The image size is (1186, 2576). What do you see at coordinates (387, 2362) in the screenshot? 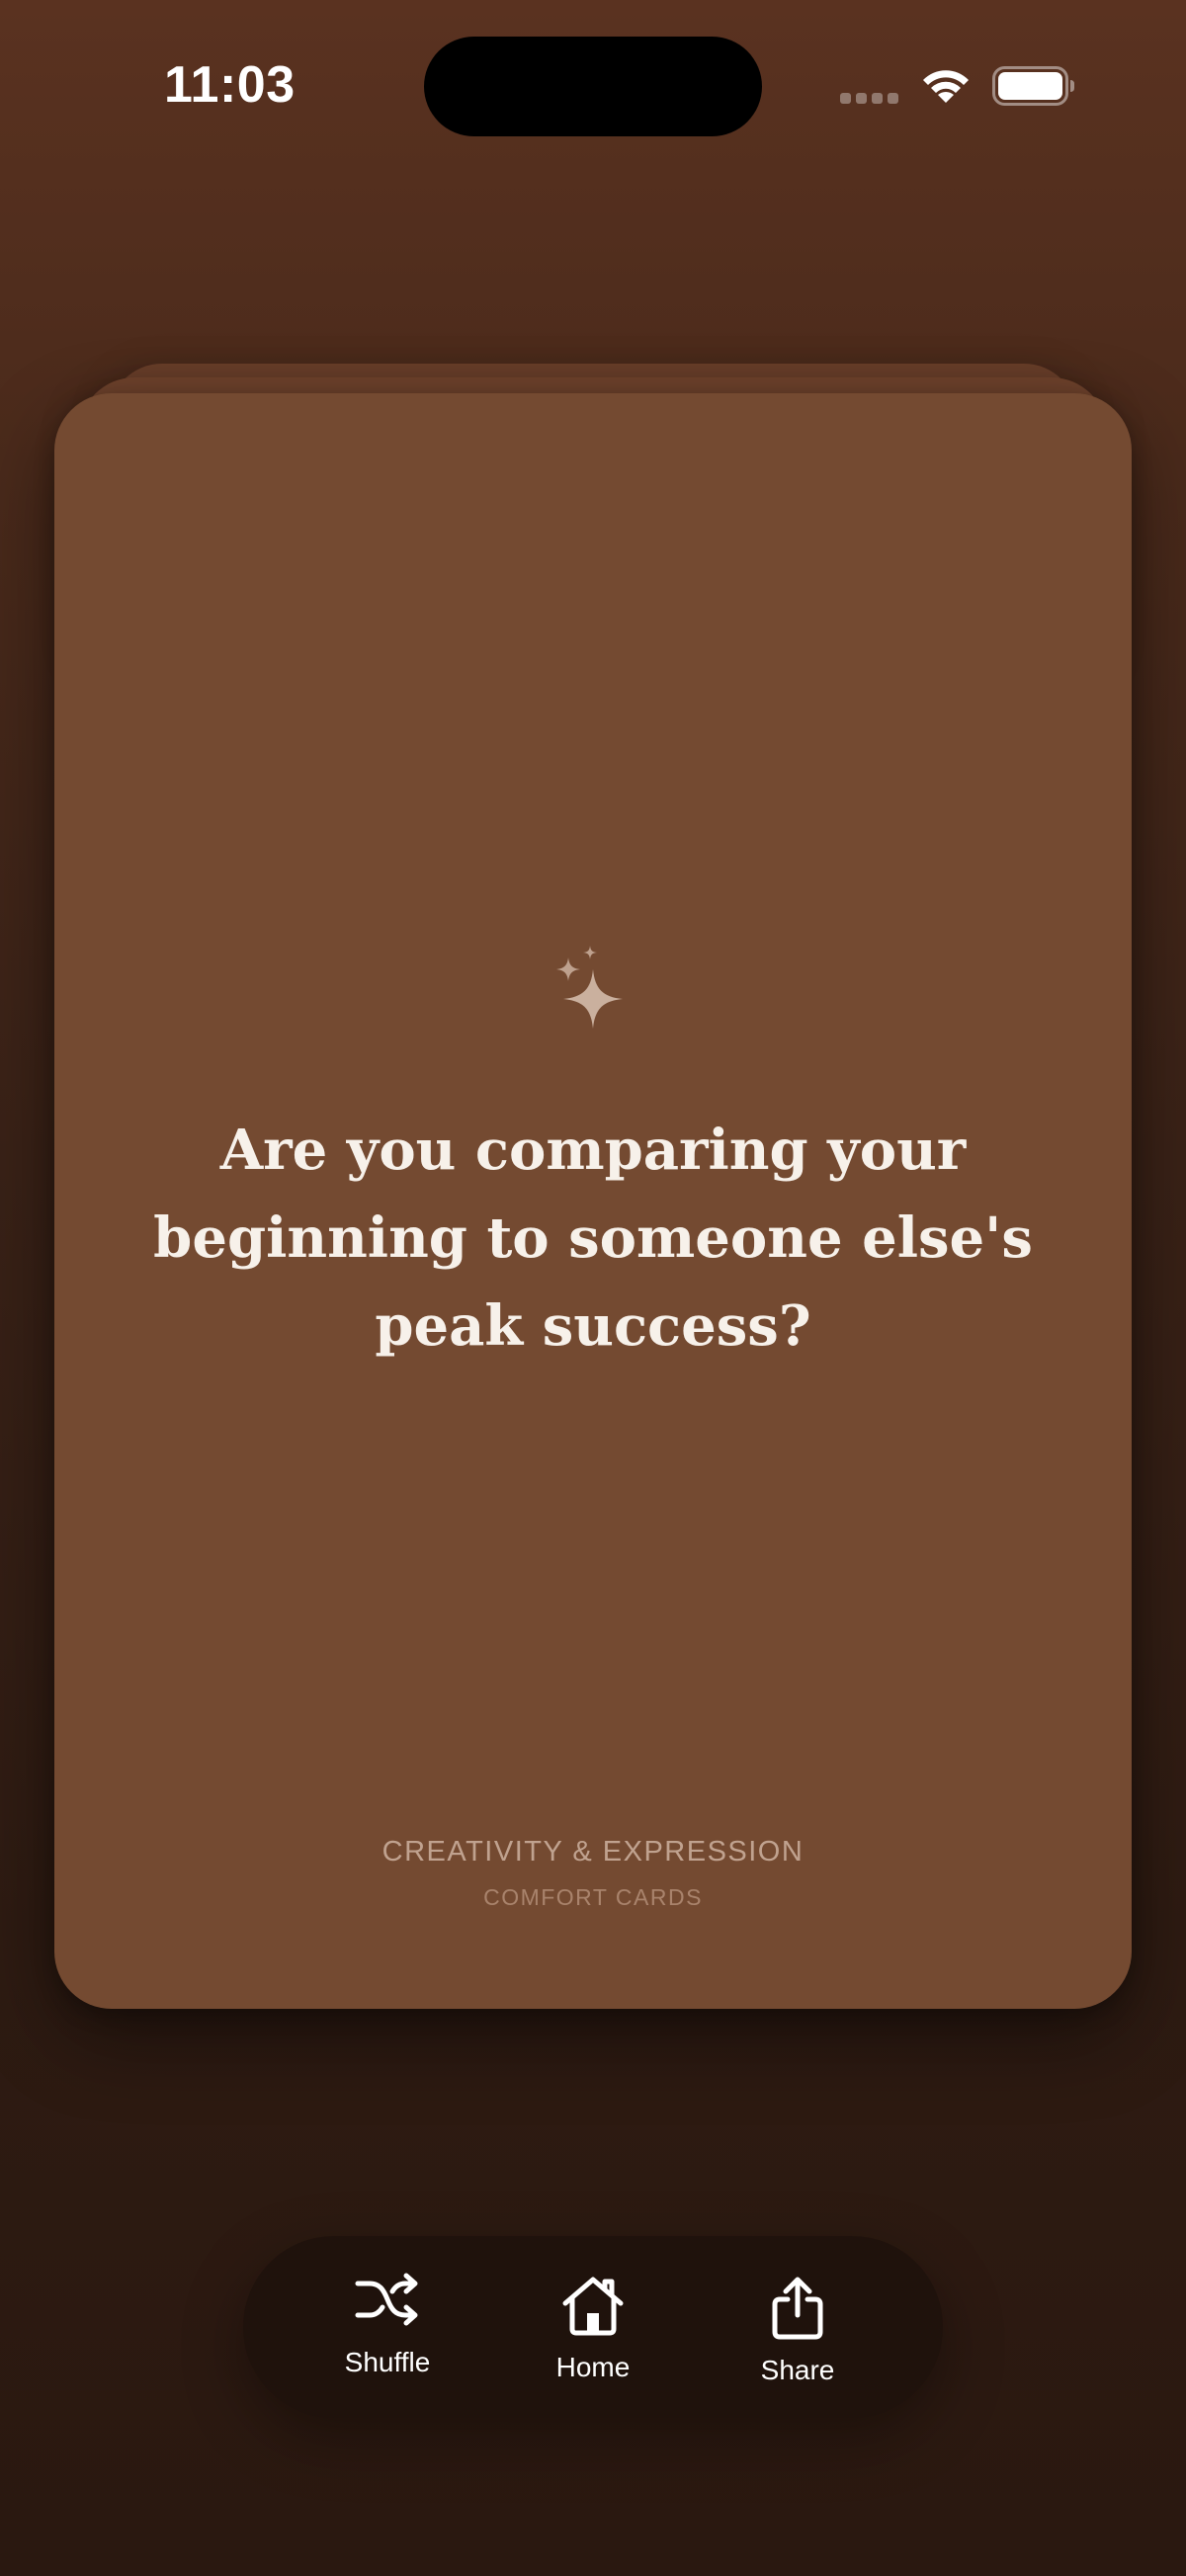
I see `shuffle-label: Shuffle` at bounding box center [387, 2362].